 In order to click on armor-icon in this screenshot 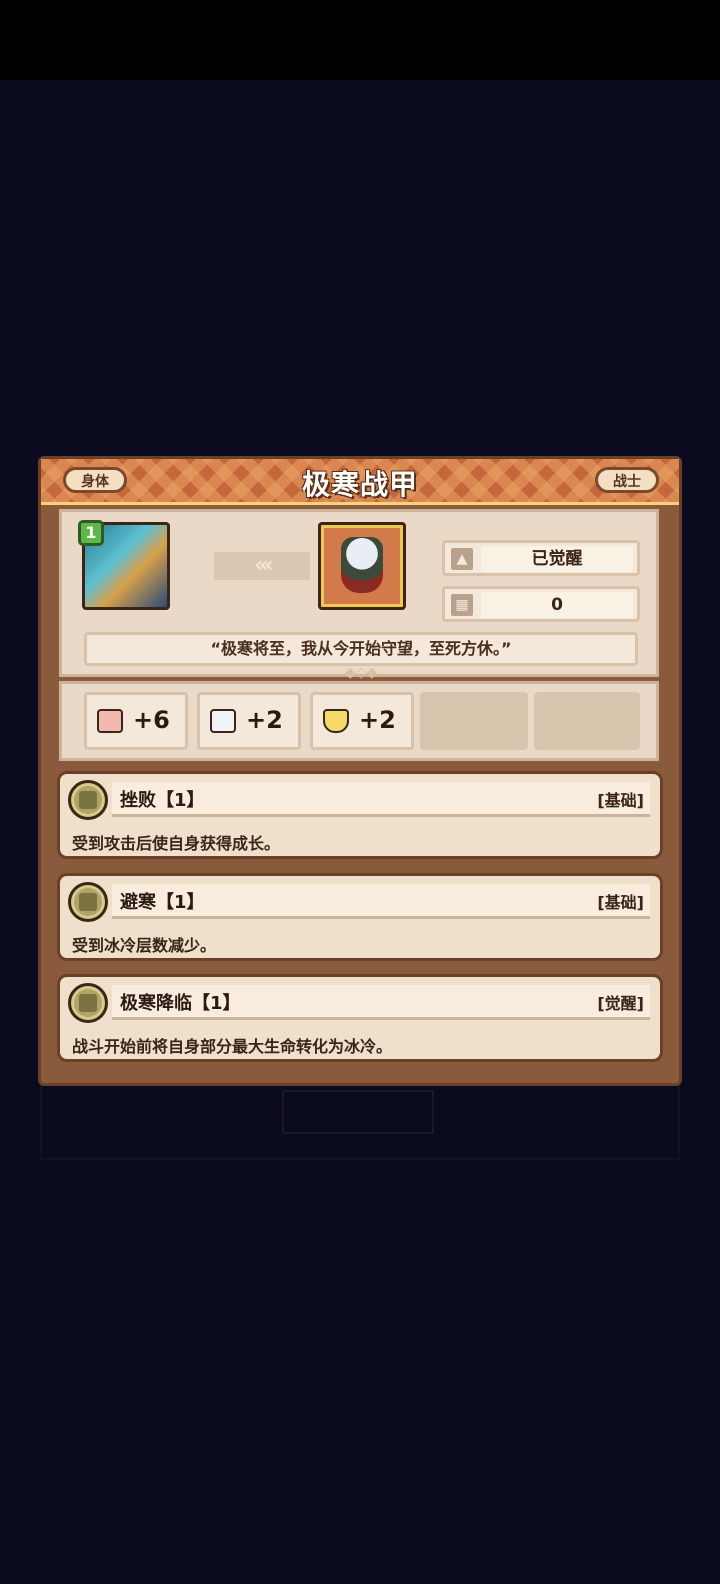, I will do `click(362, 565)`.